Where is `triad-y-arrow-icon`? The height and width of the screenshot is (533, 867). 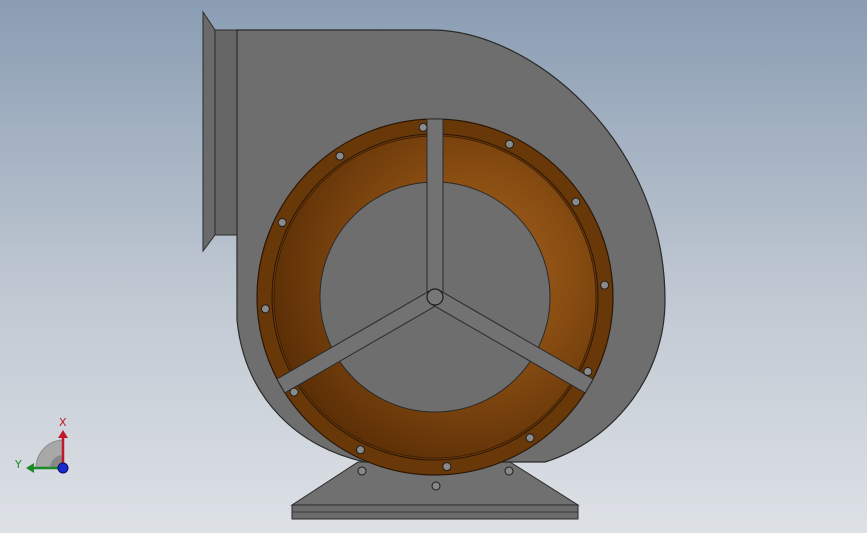
triad-y-arrow-icon is located at coordinates (30, 468).